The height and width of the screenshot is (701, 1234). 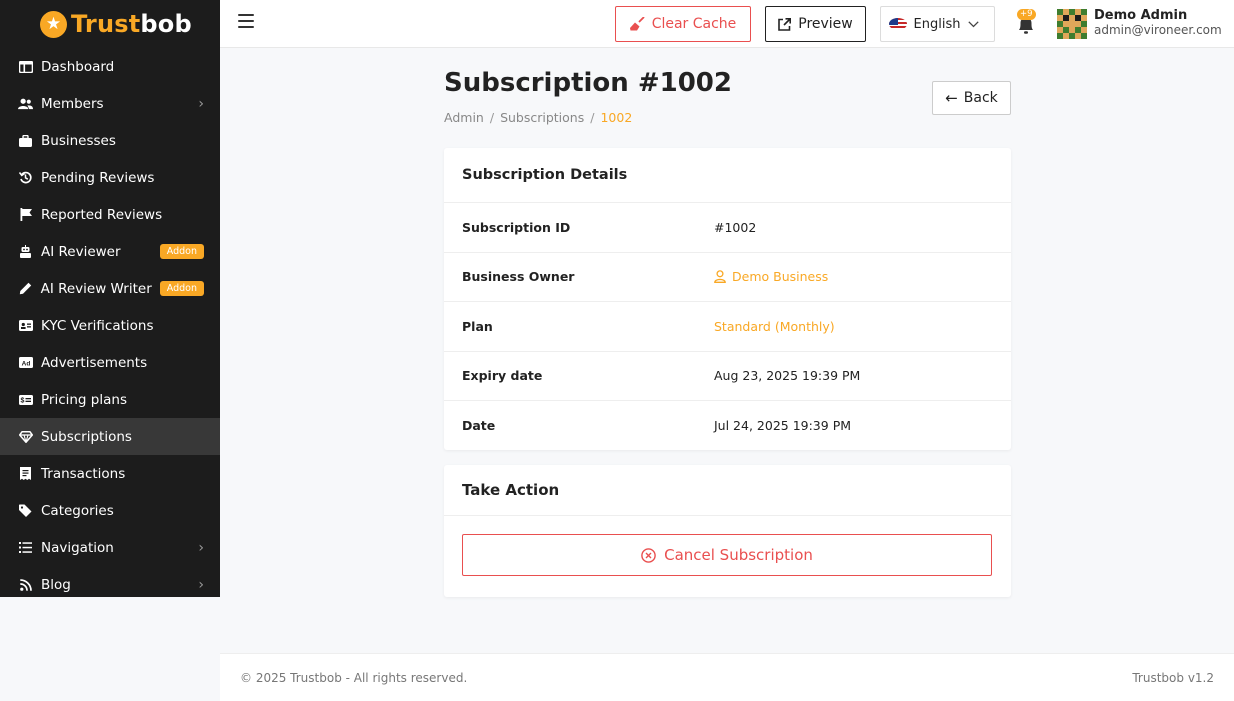 What do you see at coordinates (110, 325) in the screenshot?
I see `sidebar-item-kyc-verifications: KYC Verifications` at bounding box center [110, 325].